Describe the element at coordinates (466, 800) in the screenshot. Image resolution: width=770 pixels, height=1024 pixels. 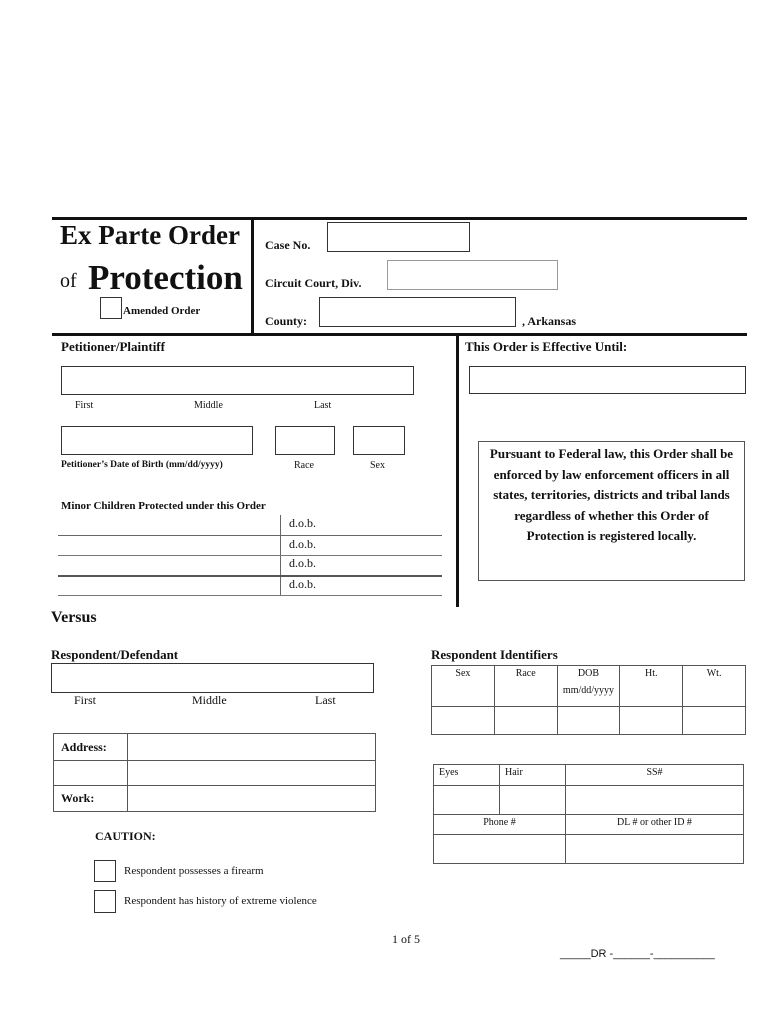
I see `id-eyes-field` at that location.